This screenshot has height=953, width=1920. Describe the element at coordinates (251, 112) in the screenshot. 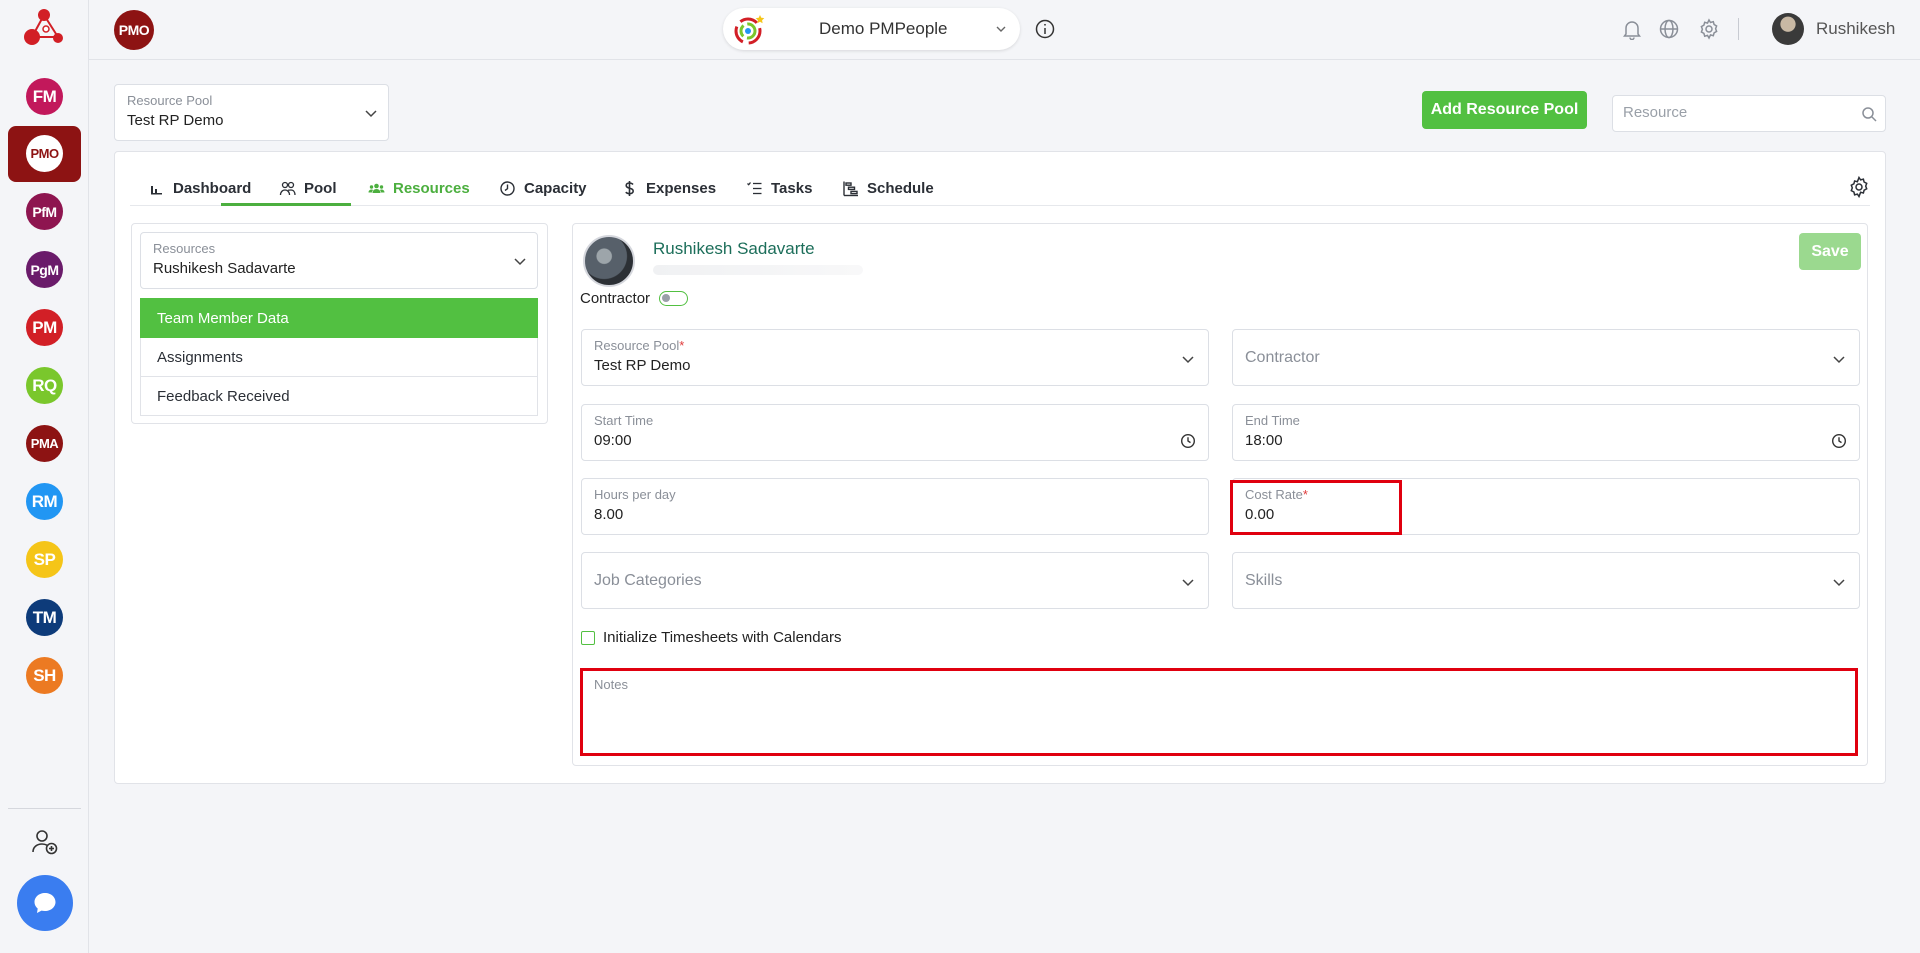

I see `resource-pool-select: Resource Pool Test RP Demo` at that location.